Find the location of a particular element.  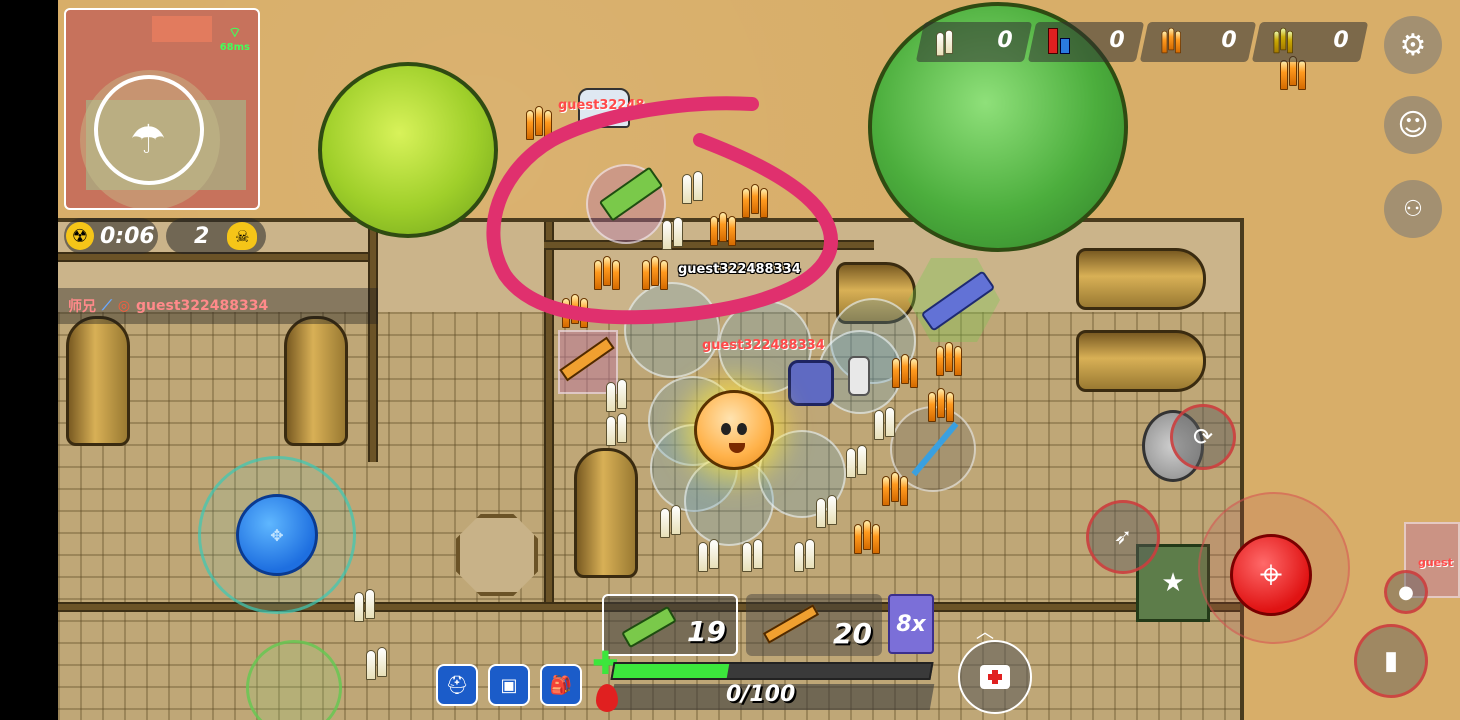

team-voice-icon: ⚇ is located at coordinates (1413, 209).